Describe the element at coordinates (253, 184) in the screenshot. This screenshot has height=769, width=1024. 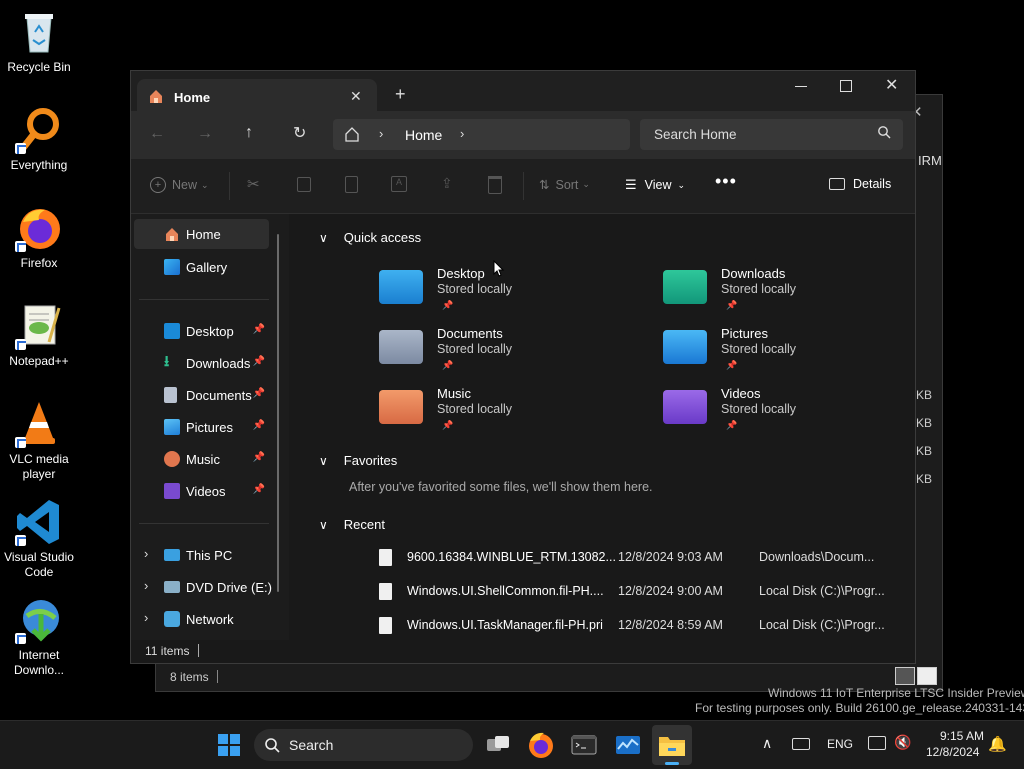
I see `cut-icon: ✂` at that location.